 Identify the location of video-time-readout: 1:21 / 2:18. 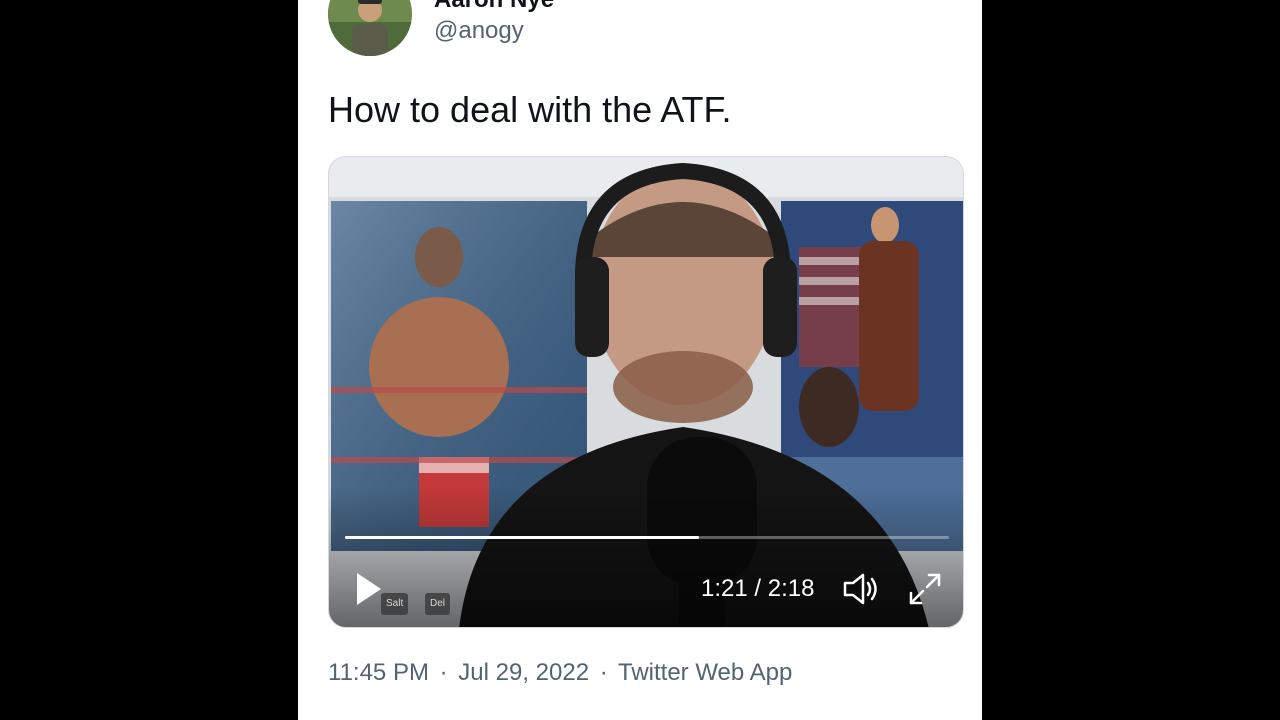
(757, 589).